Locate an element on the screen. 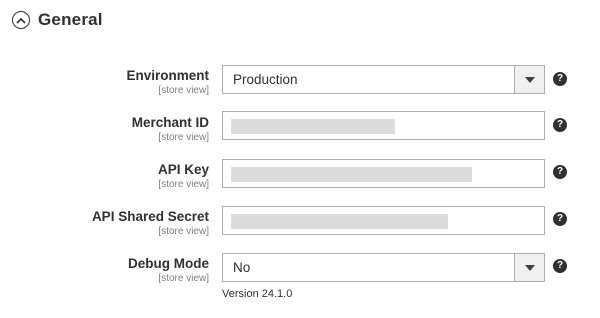 The width and height of the screenshot is (600, 318). api-shared-secret-label-group: API Shared Secret [store view] is located at coordinates (150, 223).